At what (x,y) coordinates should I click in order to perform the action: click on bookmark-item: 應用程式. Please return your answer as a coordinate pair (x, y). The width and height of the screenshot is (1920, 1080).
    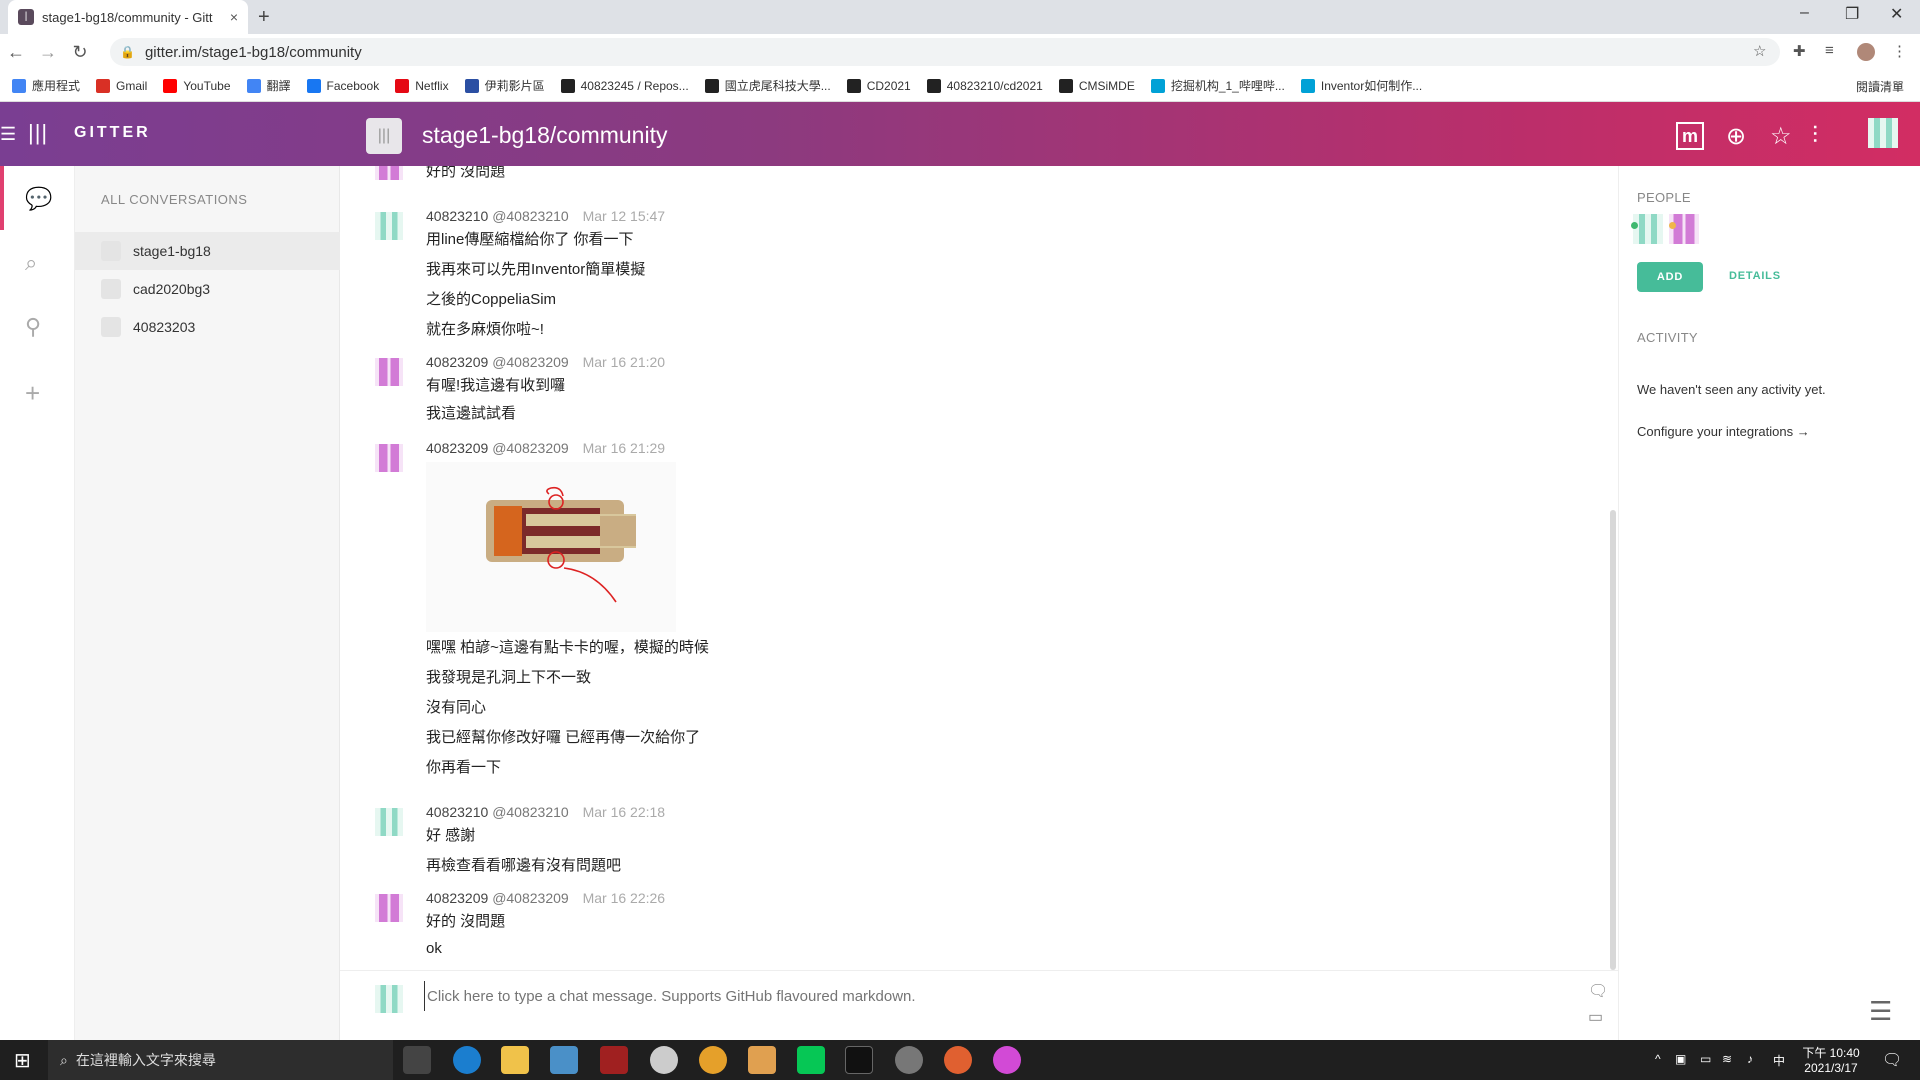
    Looking at the image, I should click on (46, 85).